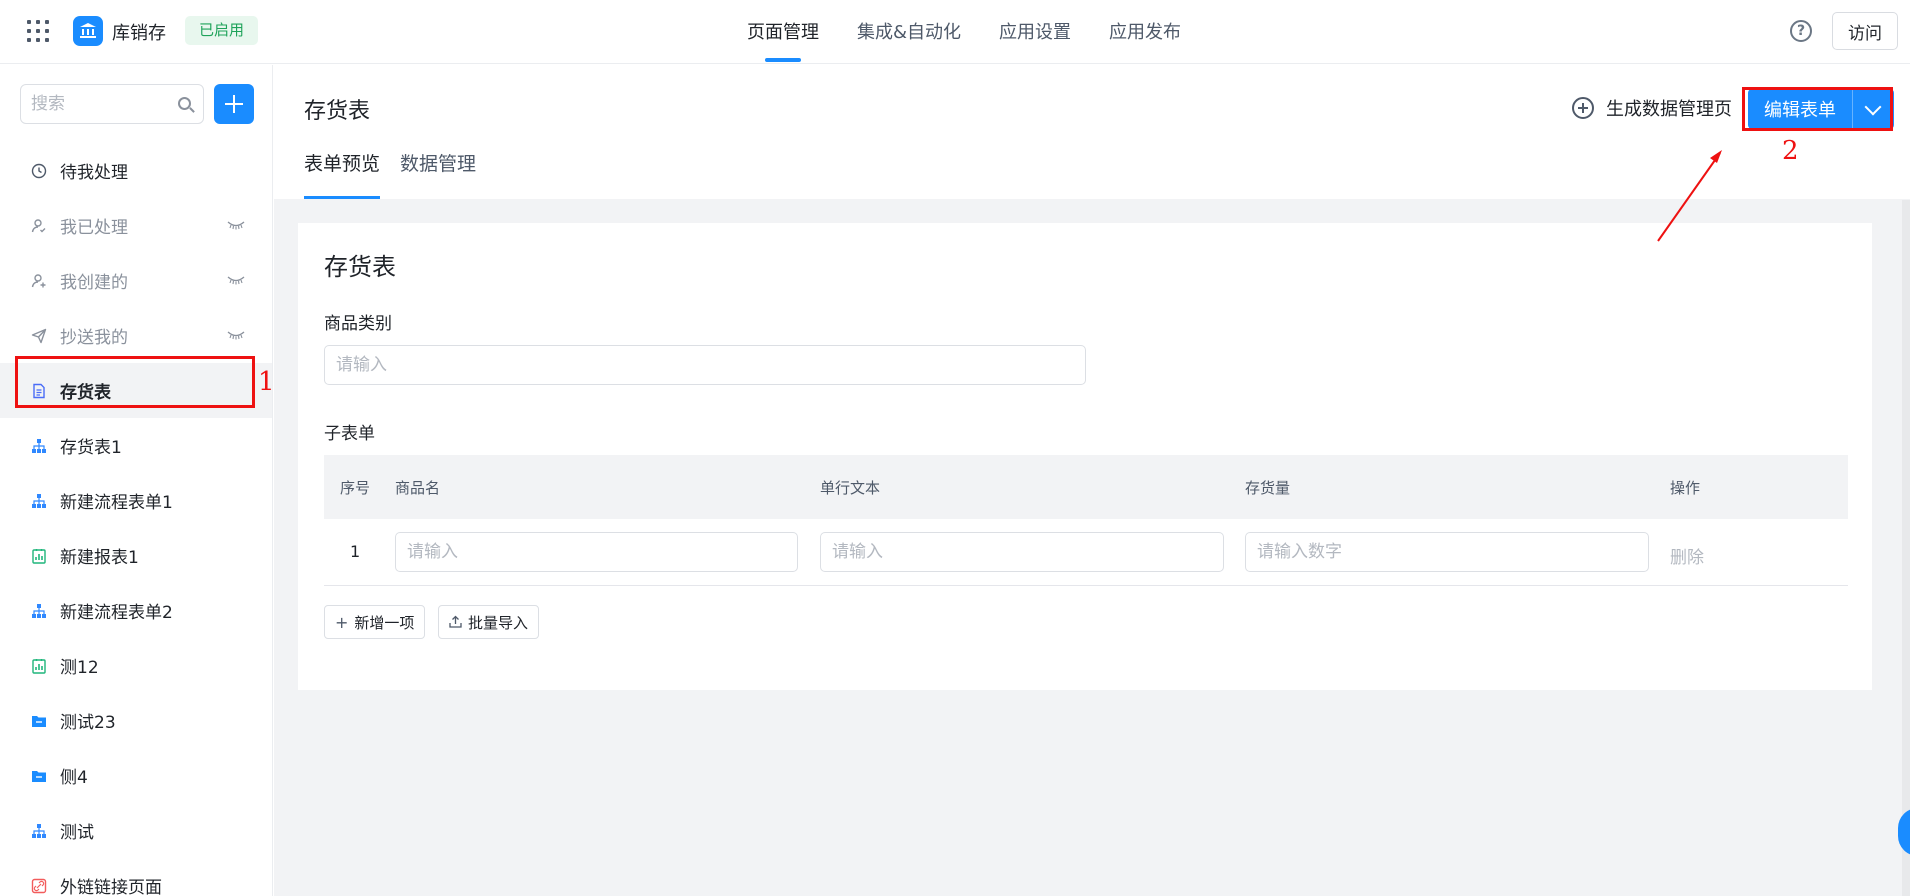 This screenshot has width=1910, height=896. Describe the element at coordinates (234, 104) in the screenshot. I see `add-page-button` at that location.